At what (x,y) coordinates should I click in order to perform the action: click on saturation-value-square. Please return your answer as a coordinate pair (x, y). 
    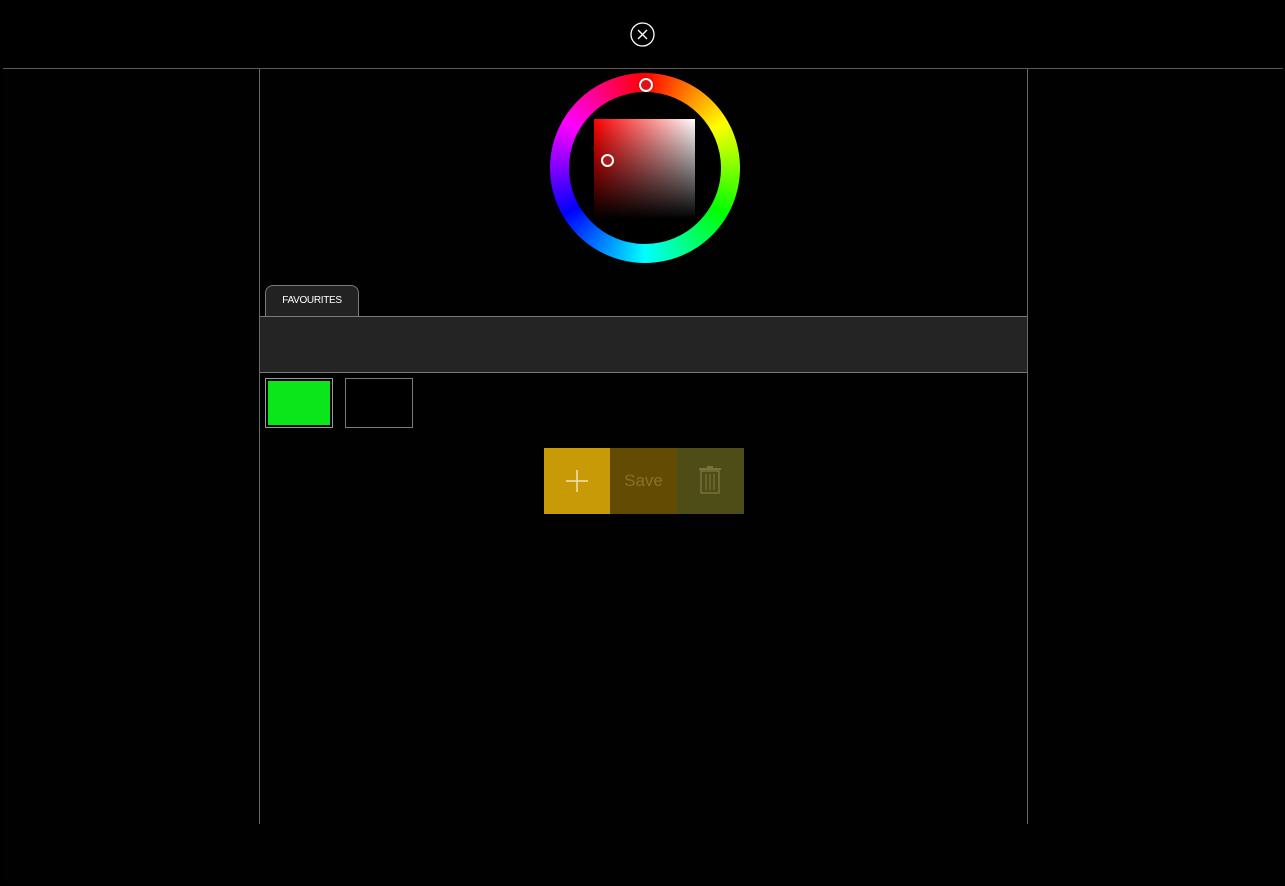
    Looking at the image, I should click on (644, 169).